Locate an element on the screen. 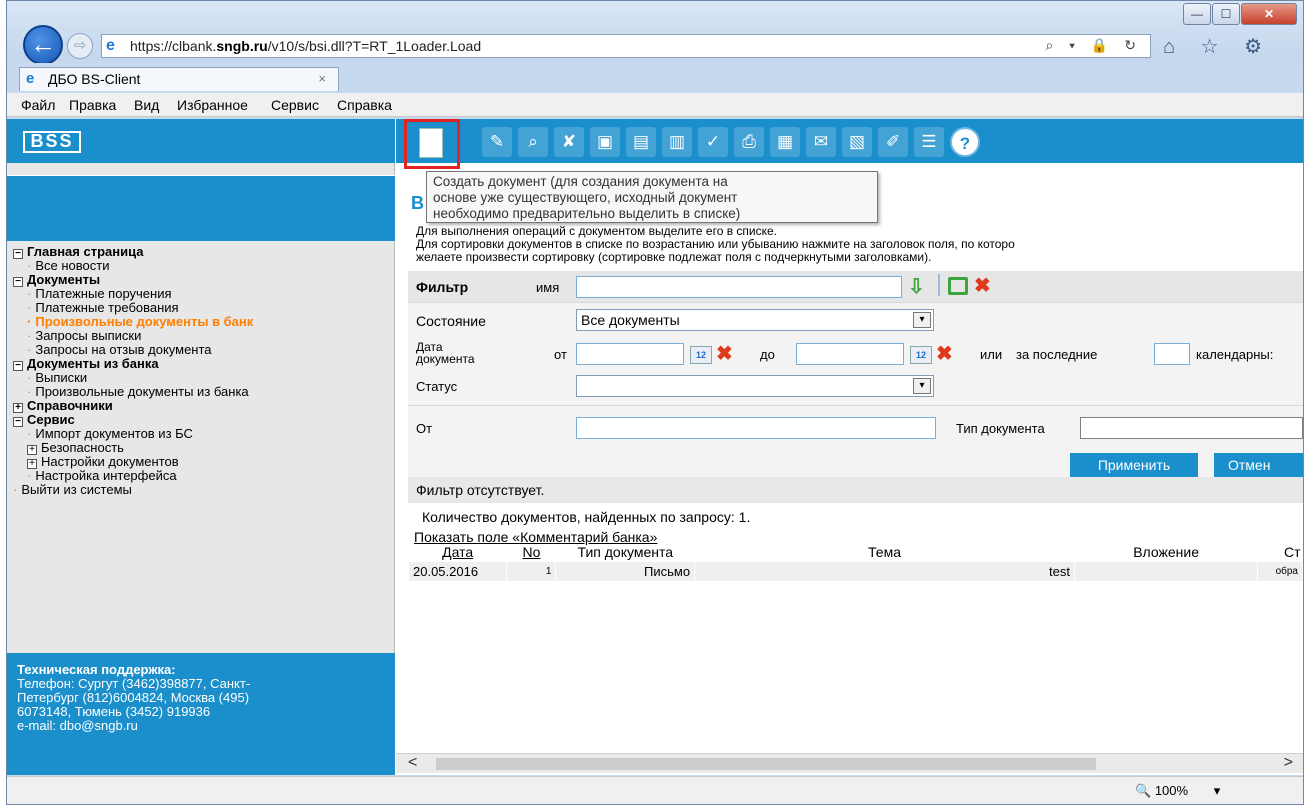  close-window-button: ✕ is located at coordinates (1269, 14).